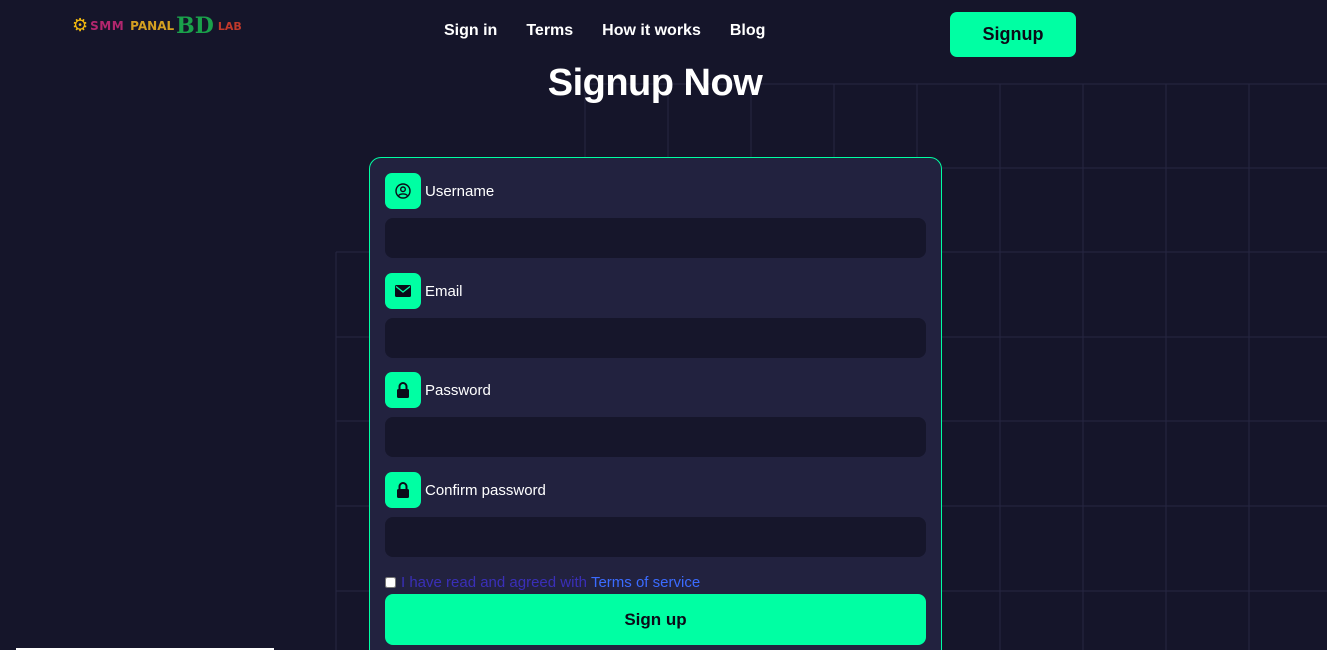 Image resolution: width=1327 pixels, height=650 pixels. What do you see at coordinates (403, 291) in the screenshot?
I see `envelope-icon` at bounding box center [403, 291].